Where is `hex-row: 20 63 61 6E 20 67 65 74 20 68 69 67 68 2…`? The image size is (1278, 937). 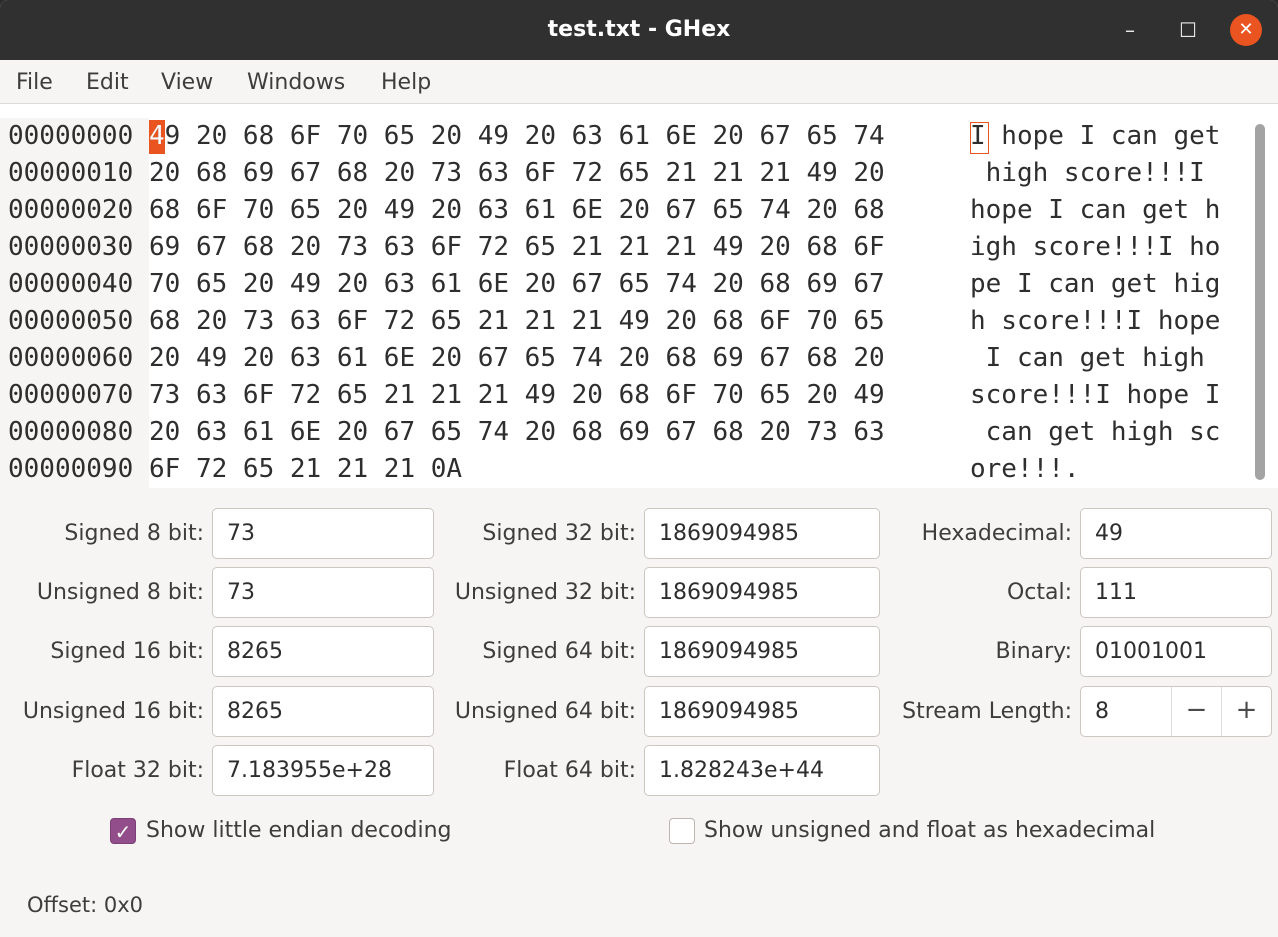
hex-row: 20 63 61 6E 20 67 65 74 20 68 69 67 68 2… is located at coordinates (517, 432).